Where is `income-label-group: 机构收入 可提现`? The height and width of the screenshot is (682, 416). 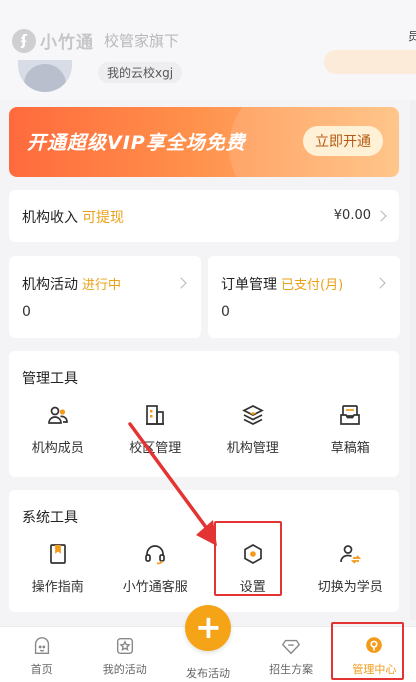
income-label-group: 机构收入 可提现 is located at coordinates (73, 217).